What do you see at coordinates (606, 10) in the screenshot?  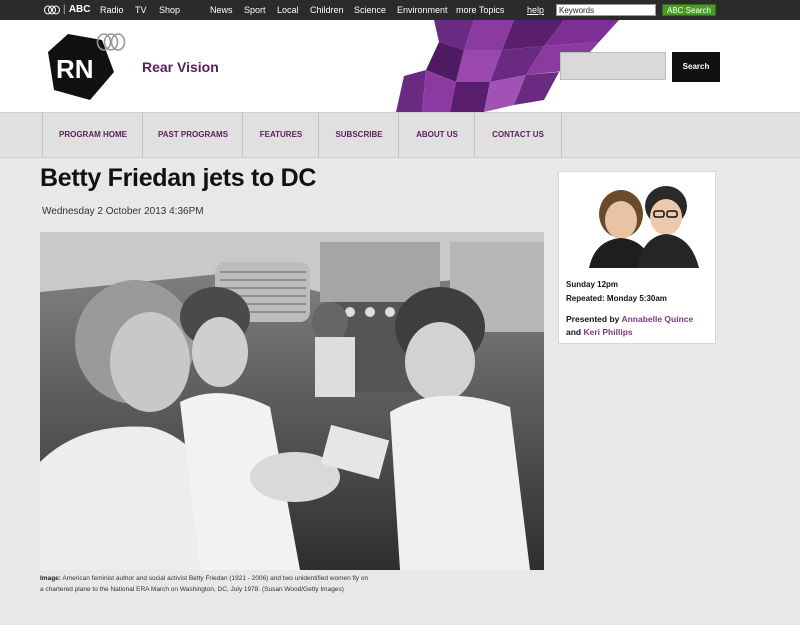 I see `keywords-input: Keywords` at bounding box center [606, 10].